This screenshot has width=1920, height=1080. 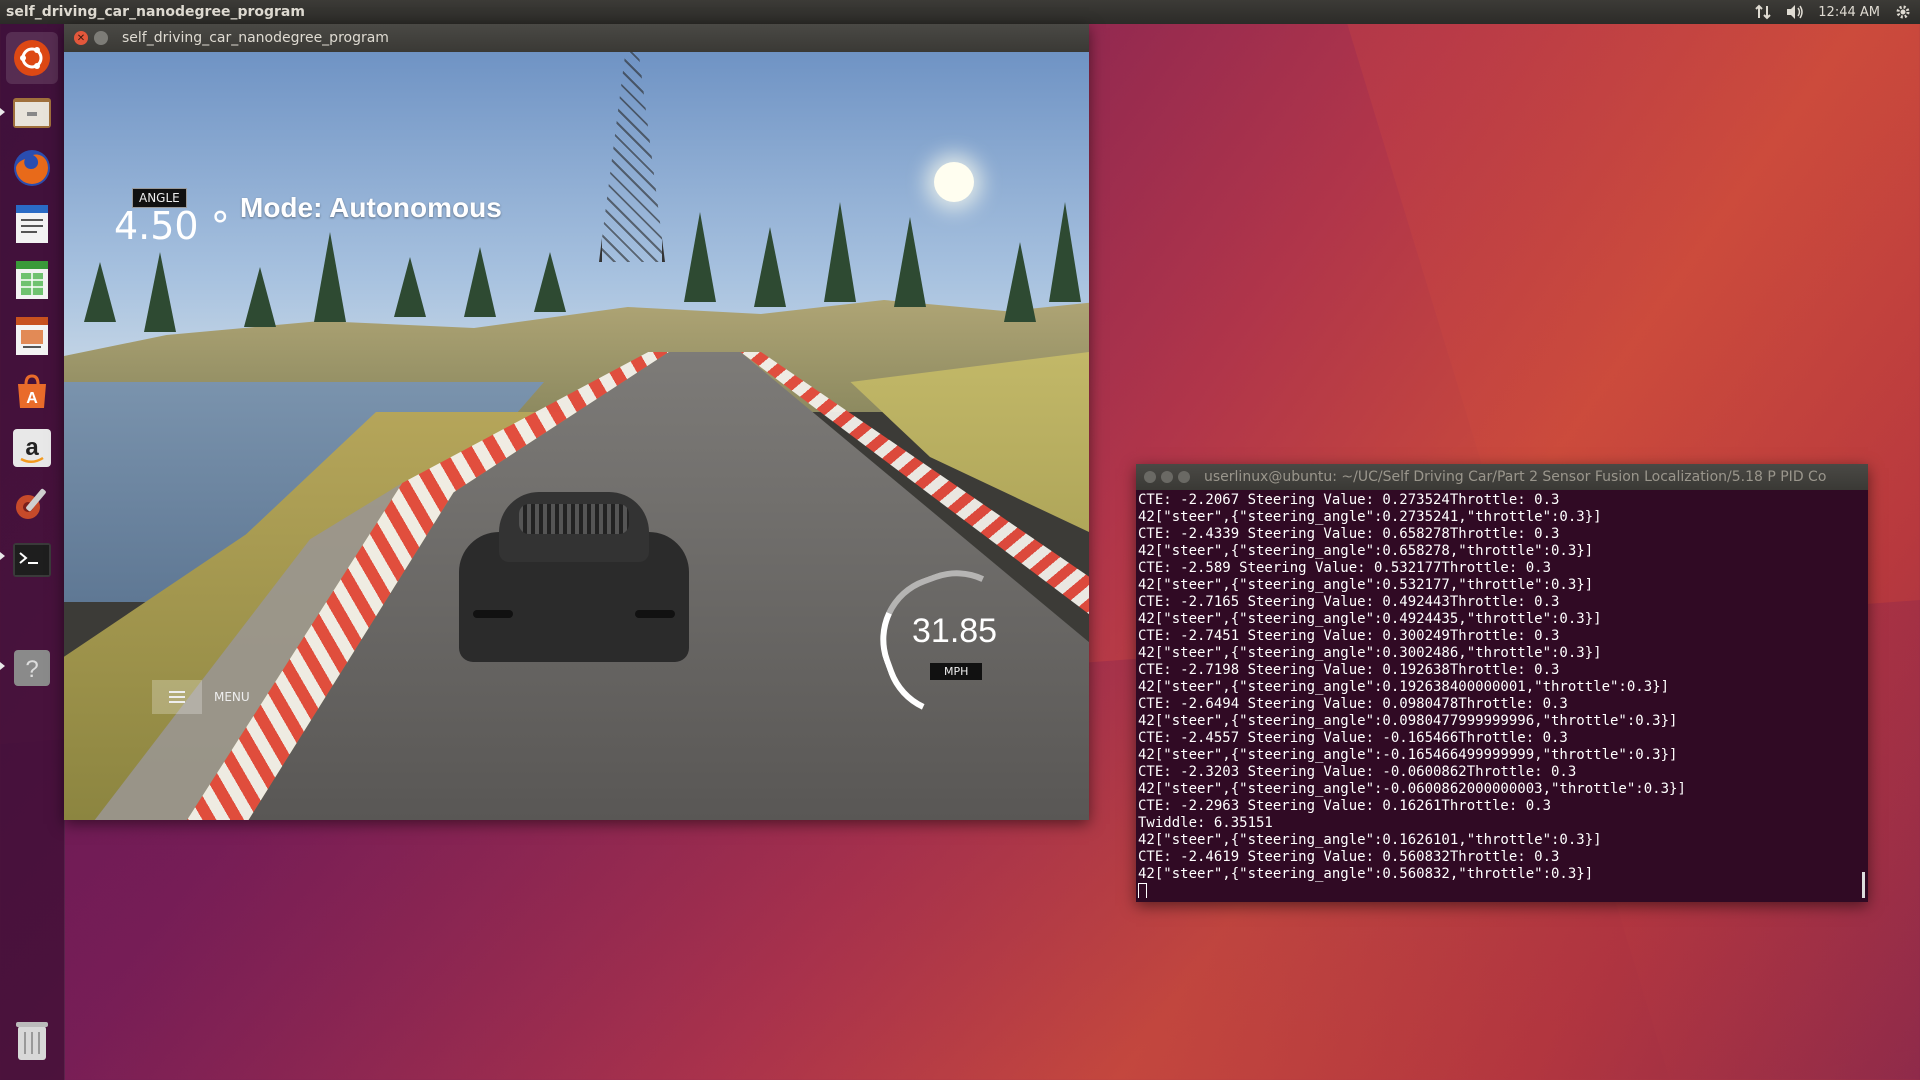 What do you see at coordinates (32, 58) in the screenshot?
I see `ubuntu-dash-icon` at bounding box center [32, 58].